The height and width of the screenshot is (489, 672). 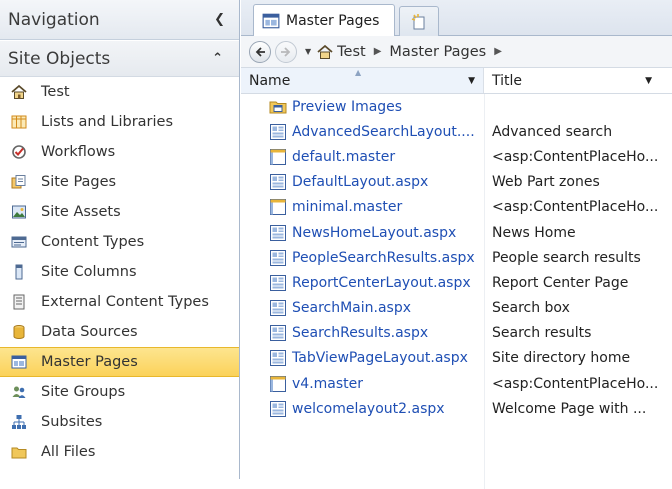 I want to click on list-icon, so click(x=19, y=122).